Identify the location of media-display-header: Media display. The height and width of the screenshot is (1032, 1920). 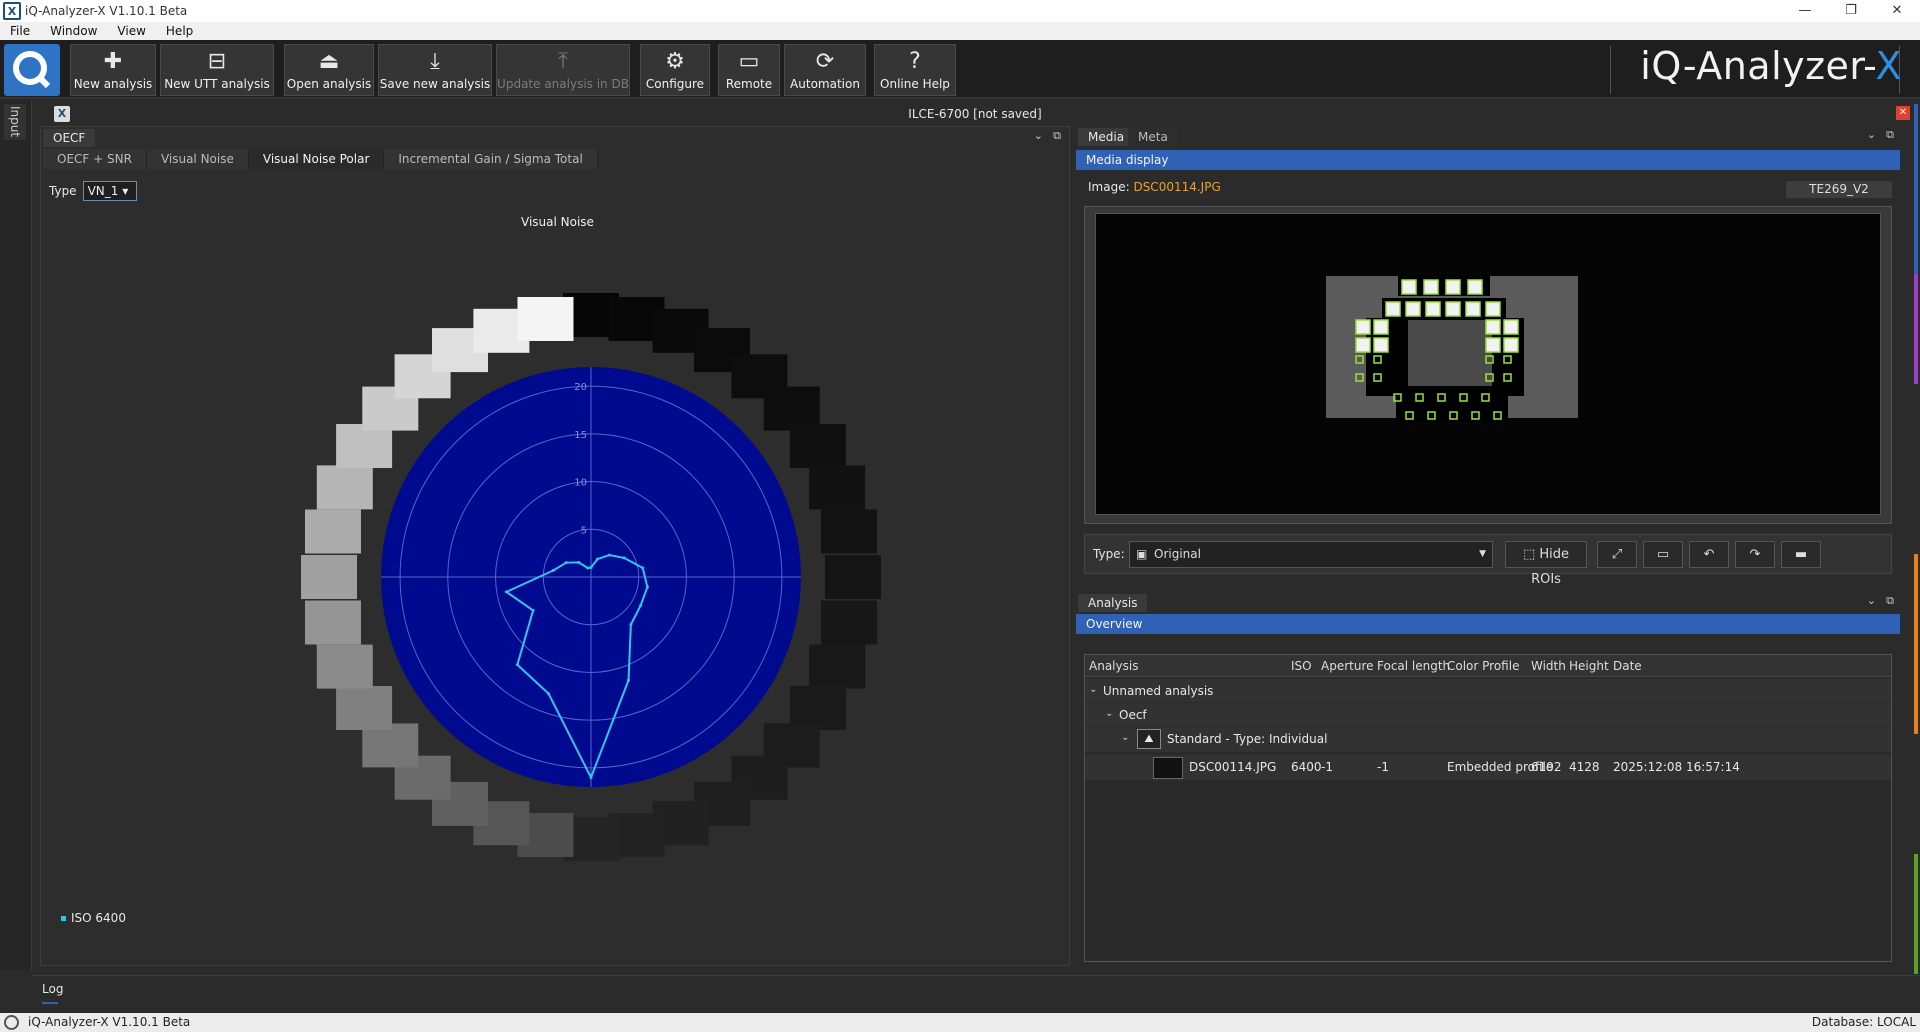
(1488, 160).